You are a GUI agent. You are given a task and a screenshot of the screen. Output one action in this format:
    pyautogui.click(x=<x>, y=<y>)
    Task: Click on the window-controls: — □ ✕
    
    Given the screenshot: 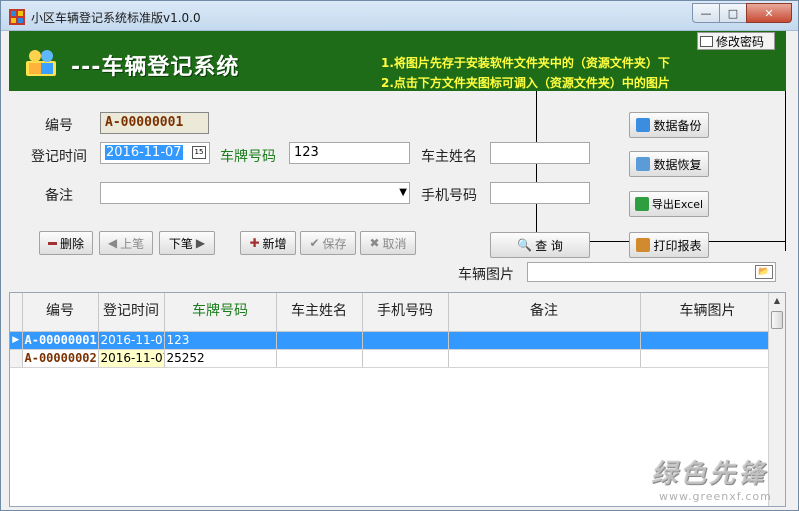 What is the action you would take?
    pyautogui.click(x=742, y=13)
    